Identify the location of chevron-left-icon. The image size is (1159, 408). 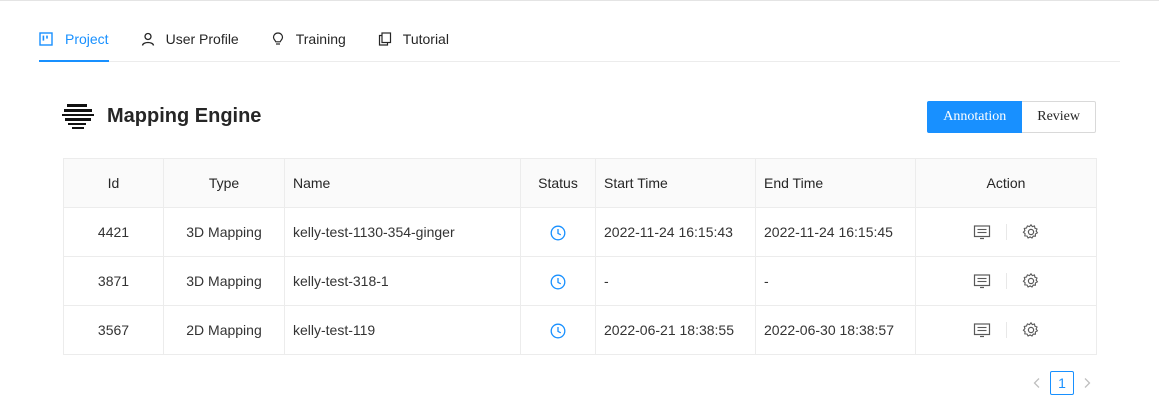
(1037, 383).